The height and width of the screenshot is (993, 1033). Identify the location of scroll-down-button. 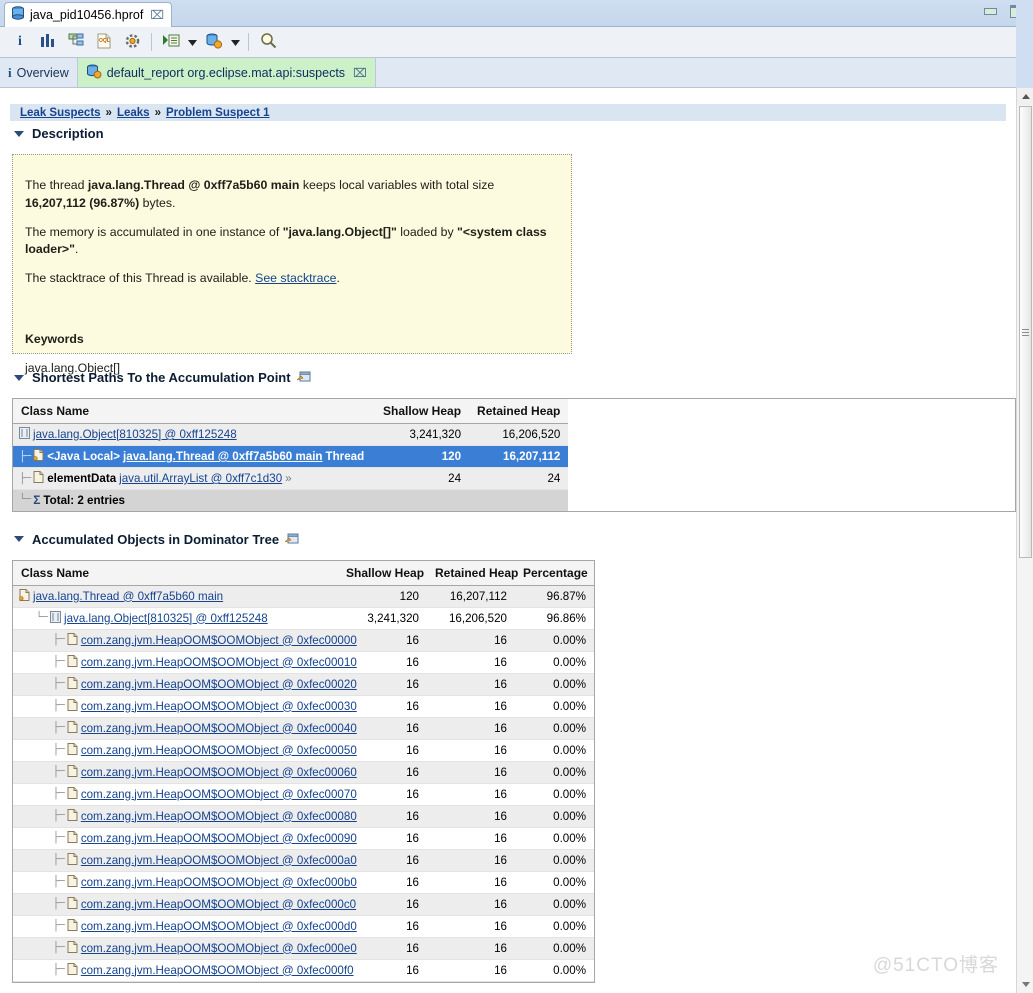
(1025, 984).